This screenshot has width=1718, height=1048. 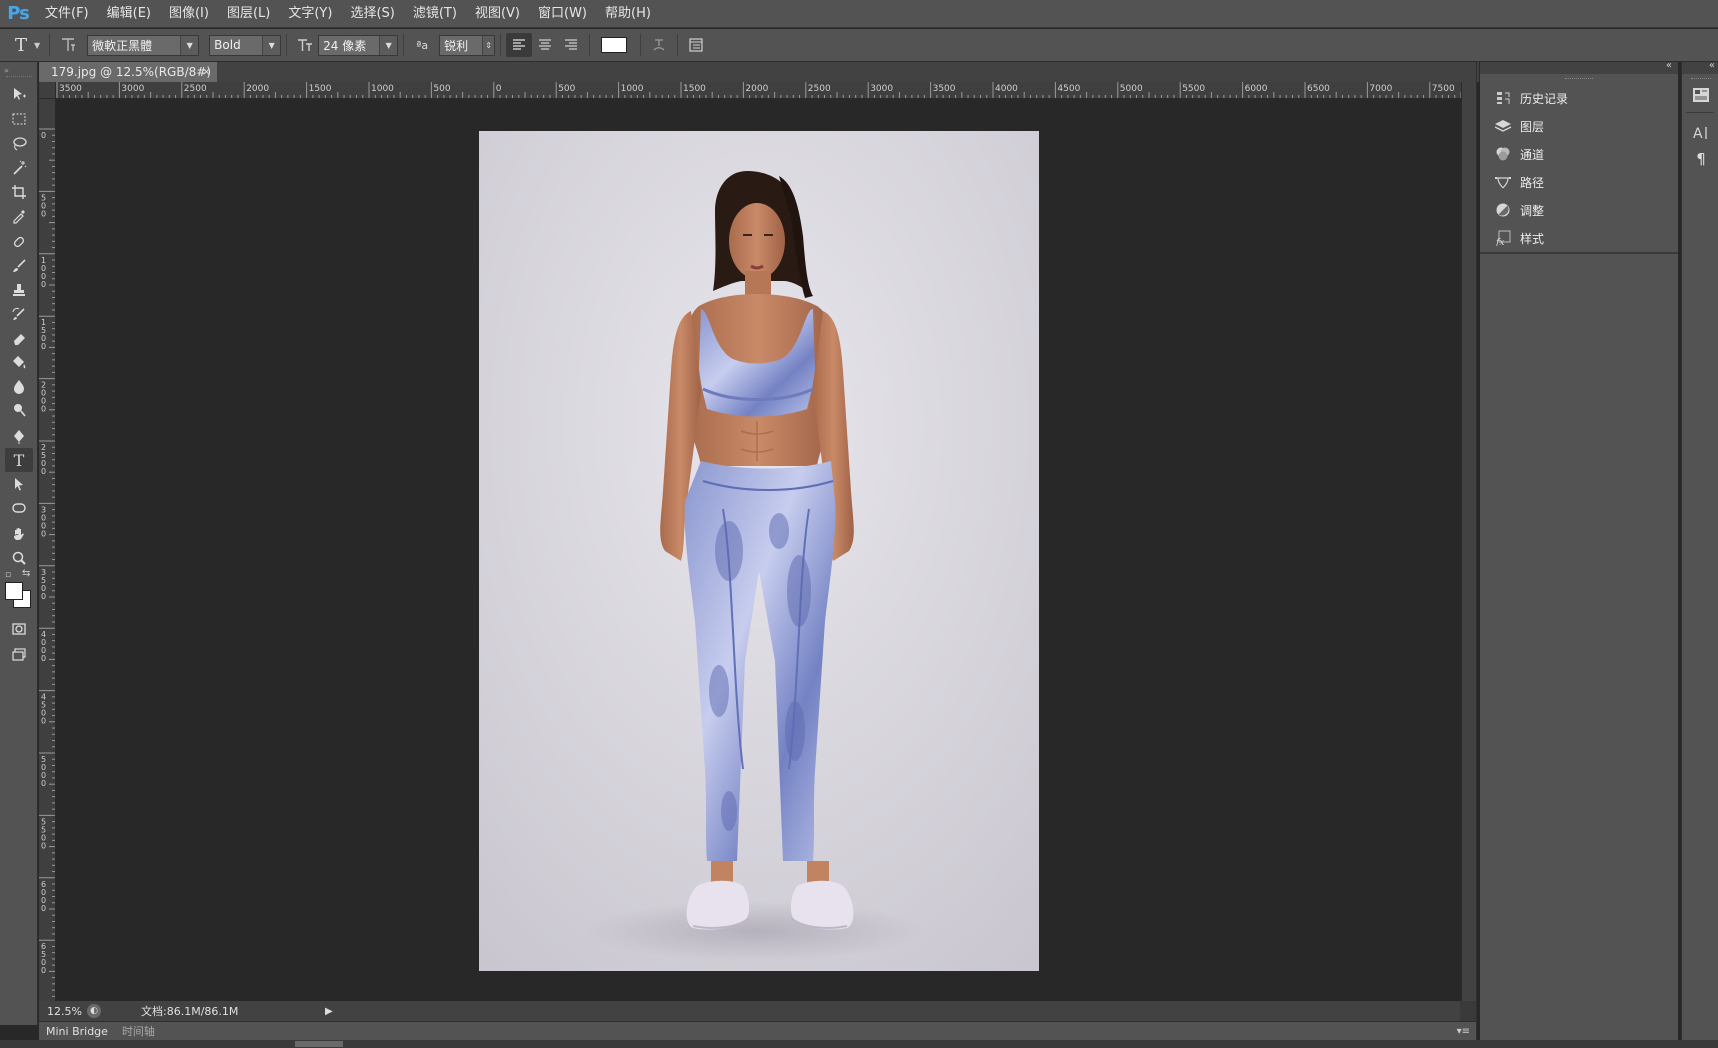 What do you see at coordinates (19, 362) in the screenshot?
I see `paint-bucket-tool-icon` at bounding box center [19, 362].